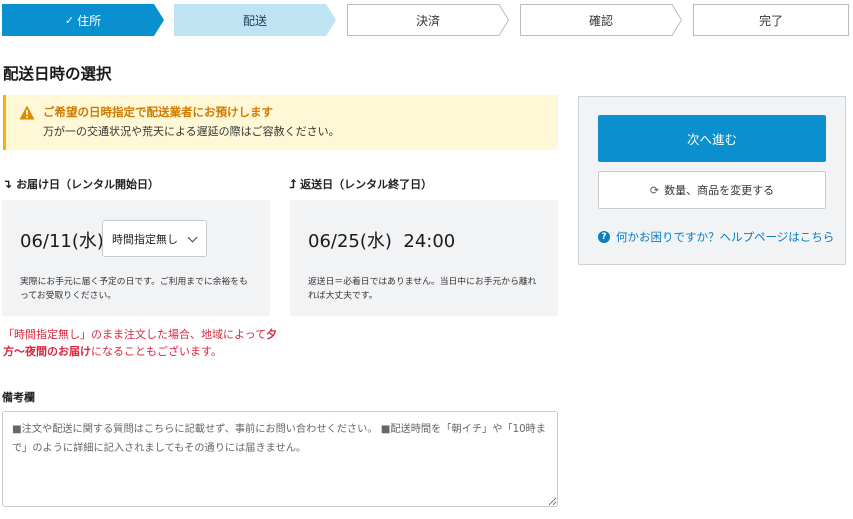  What do you see at coordinates (191, 131) in the screenshot?
I see `notice-body: 万が一の交通状況や荒天による遅延の際はご容赦ください。` at bounding box center [191, 131].